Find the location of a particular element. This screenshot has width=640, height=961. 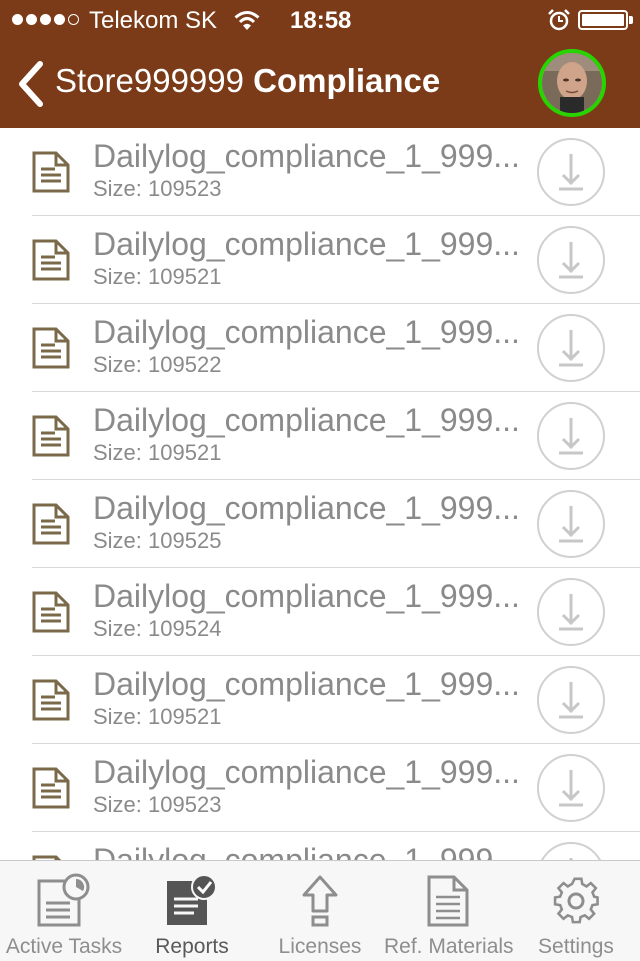

header-bar: Telekom SK 18:58 Store999999 Compliance is located at coordinates (320, 64).